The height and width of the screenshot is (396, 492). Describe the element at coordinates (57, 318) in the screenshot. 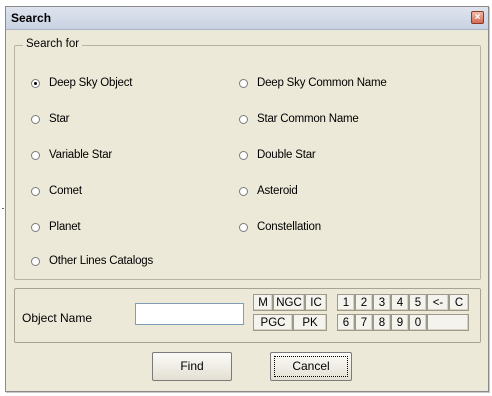

I see `object-name-label: Object Name` at that location.